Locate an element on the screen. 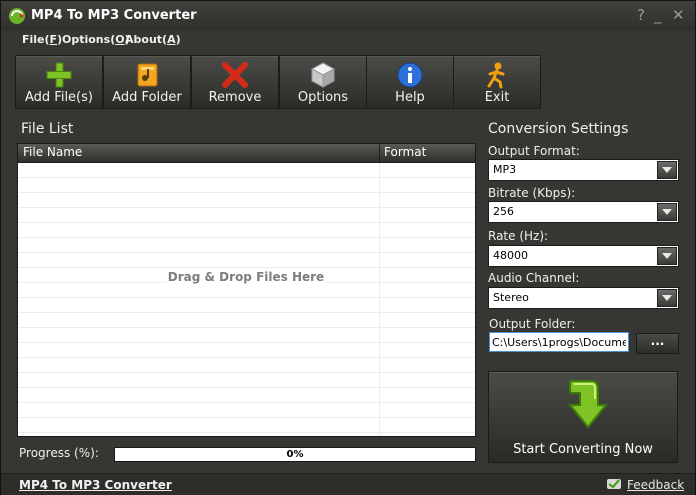 This screenshot has width=696, height=495. bitrate-select: 256 is located at coordinates (583, 212).